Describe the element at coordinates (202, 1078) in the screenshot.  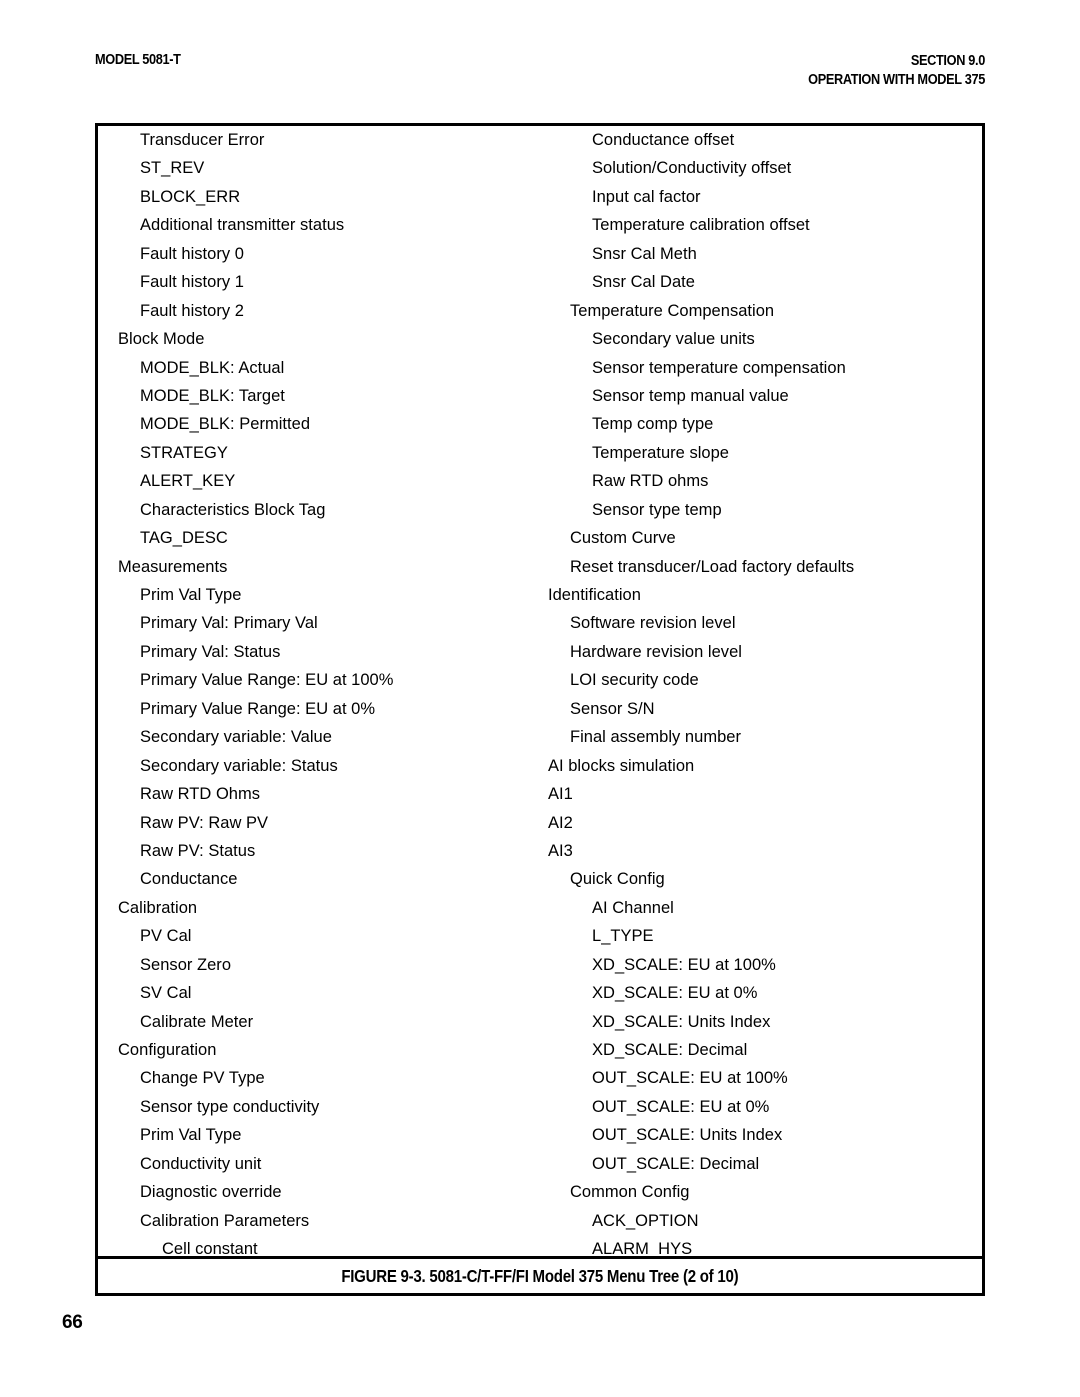
I see `menu-tree-item: Change PV Type` at that location.